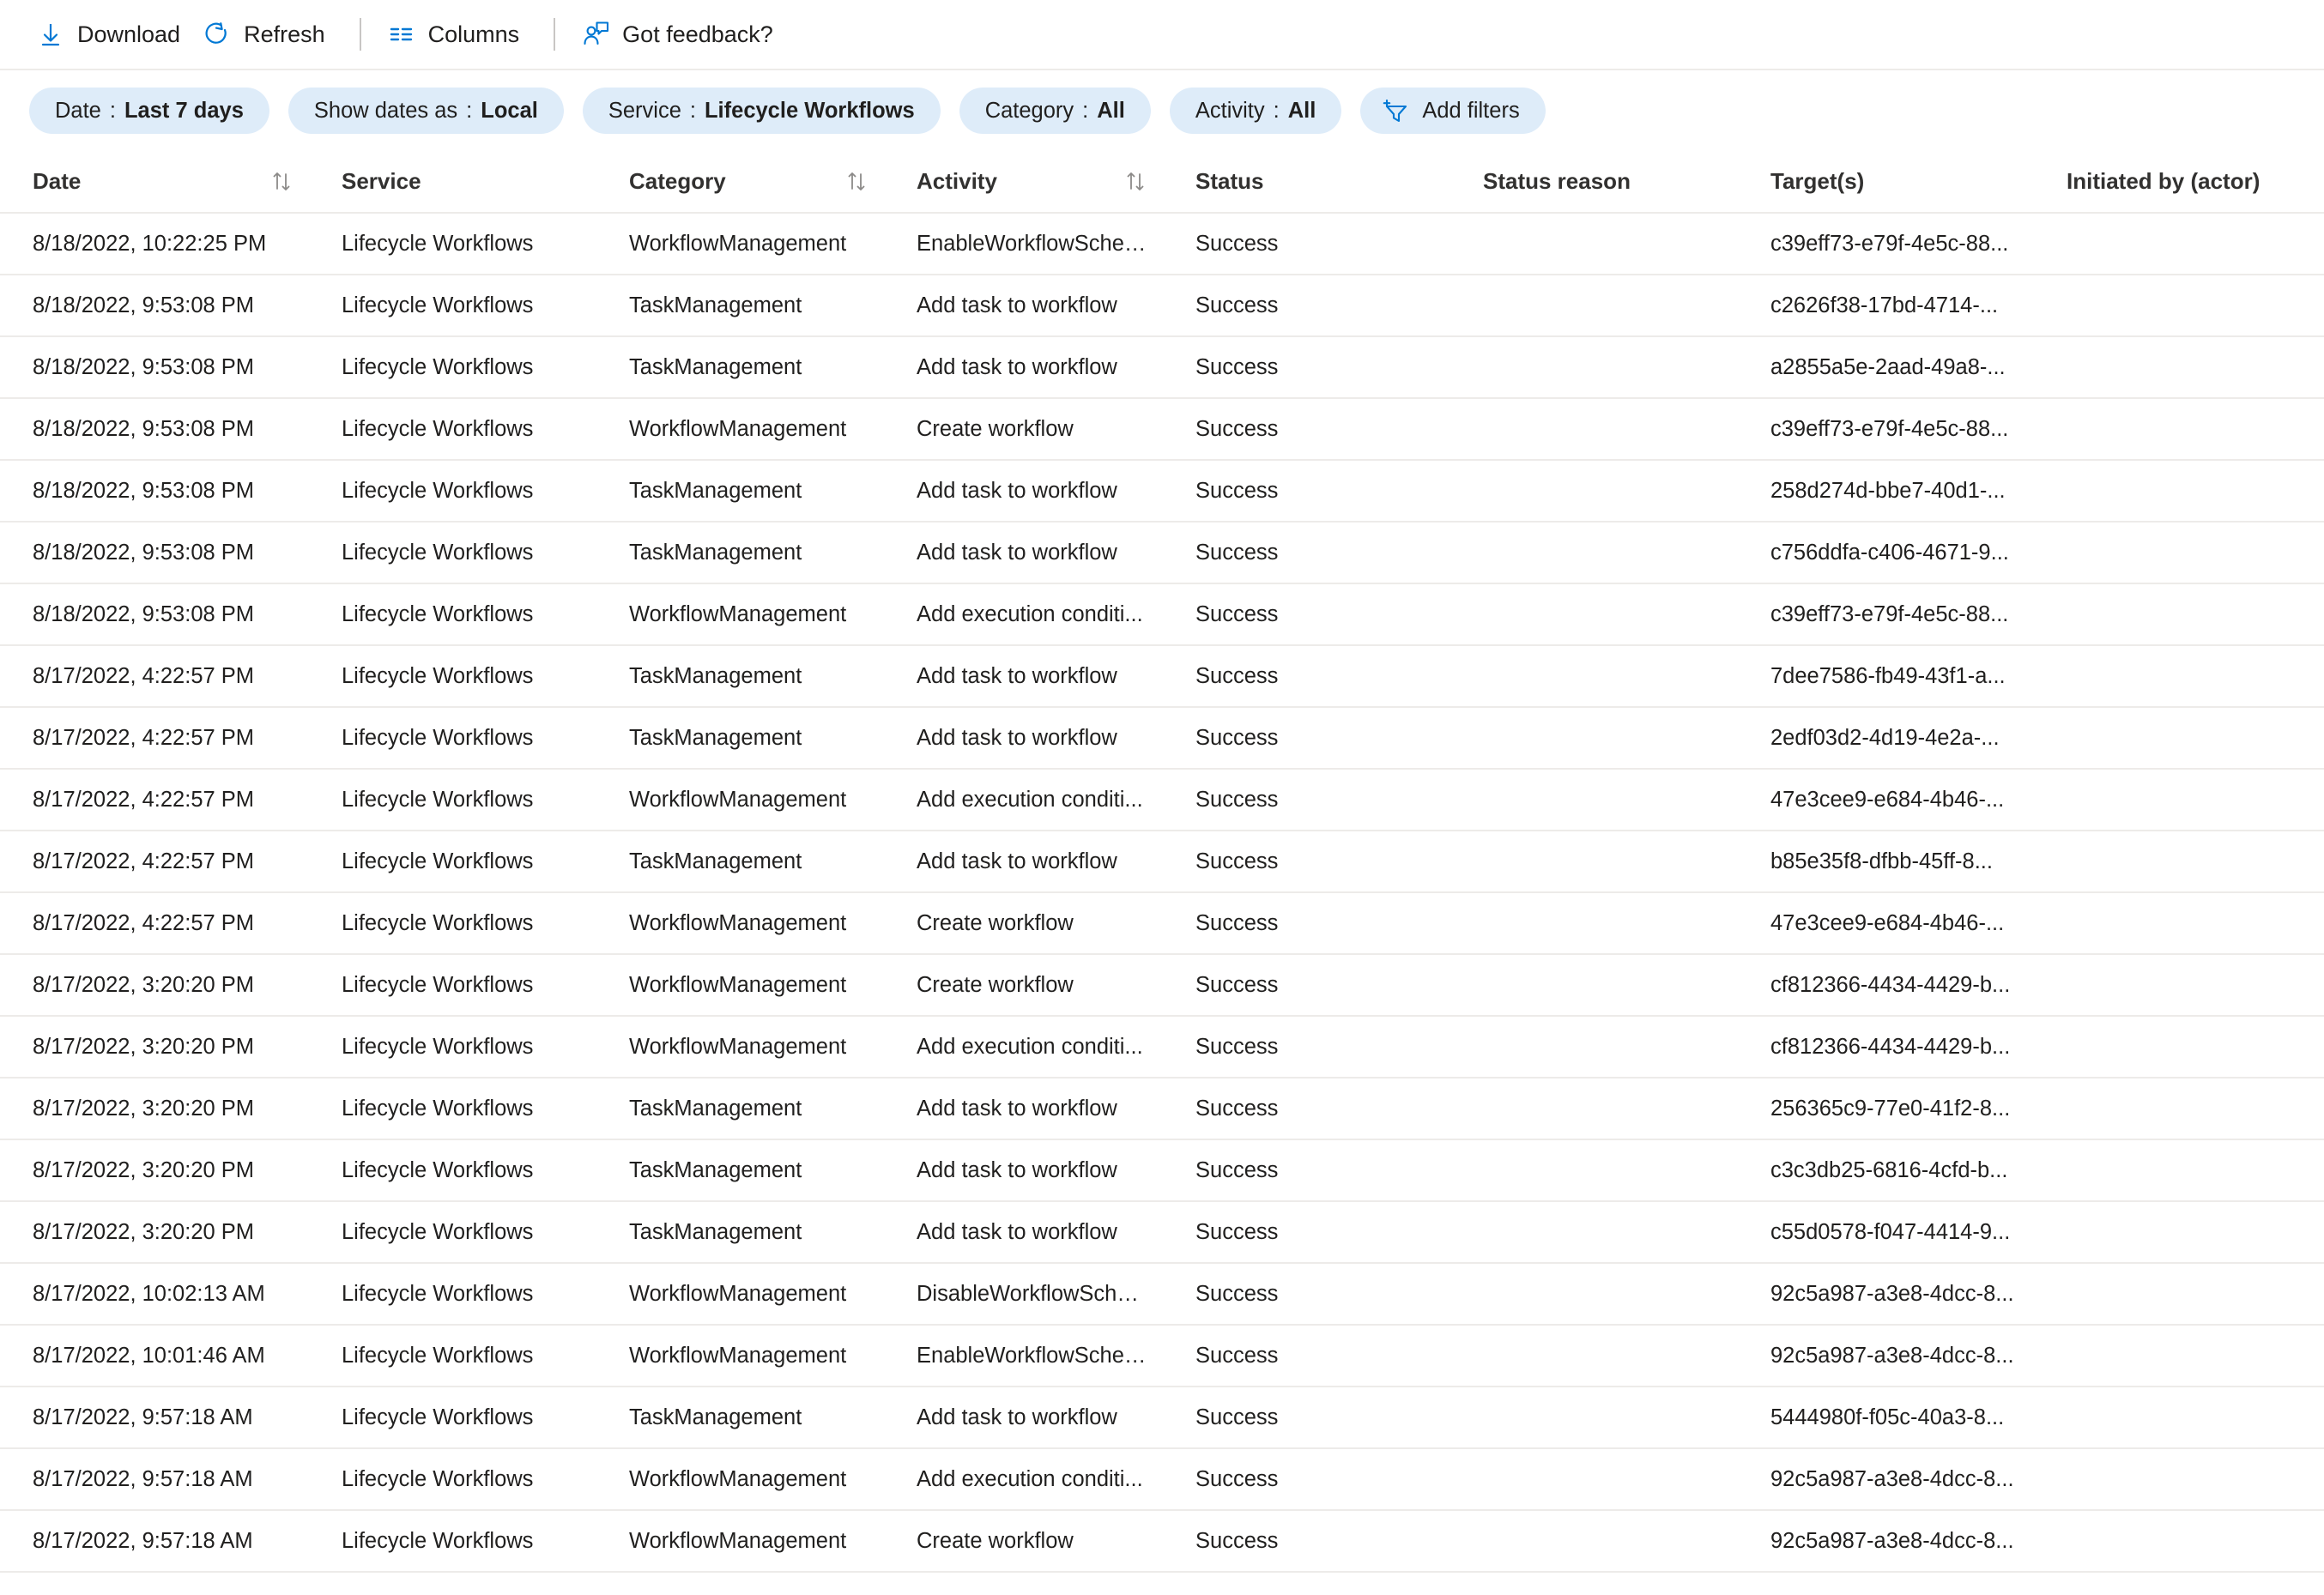 The height and width of the screenshot is (1595, 2324). I want to click on download-button: Download, so click(112, 34).